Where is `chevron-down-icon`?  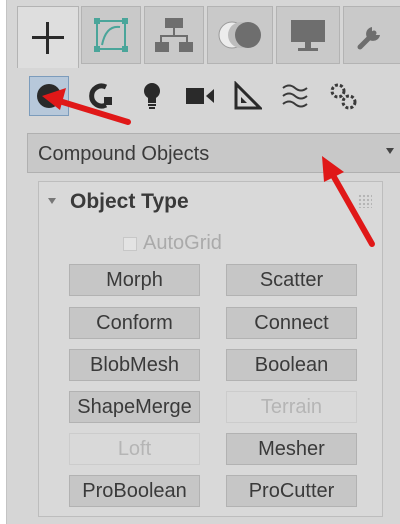
chevron-down-icon is located at coordinates (390, 151).